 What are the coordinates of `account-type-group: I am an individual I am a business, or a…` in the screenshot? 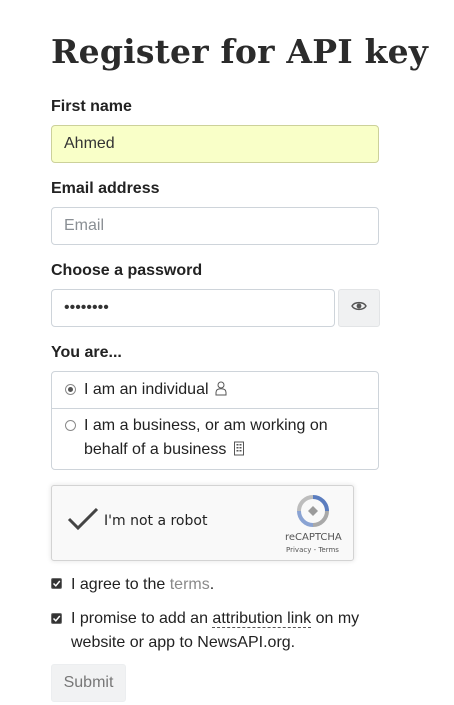 It's located at (215, 420).